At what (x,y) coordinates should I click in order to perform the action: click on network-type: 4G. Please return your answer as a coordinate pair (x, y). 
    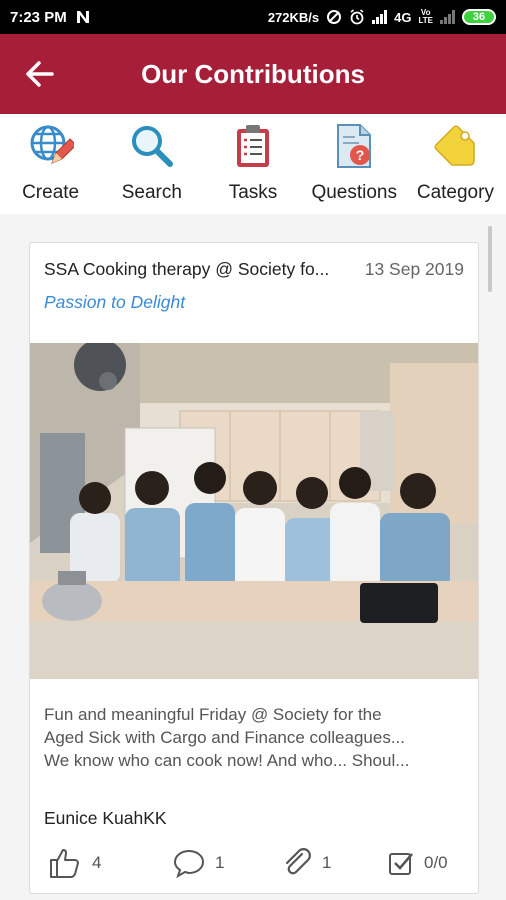
    Looking at the image, I should click on (403, 17).